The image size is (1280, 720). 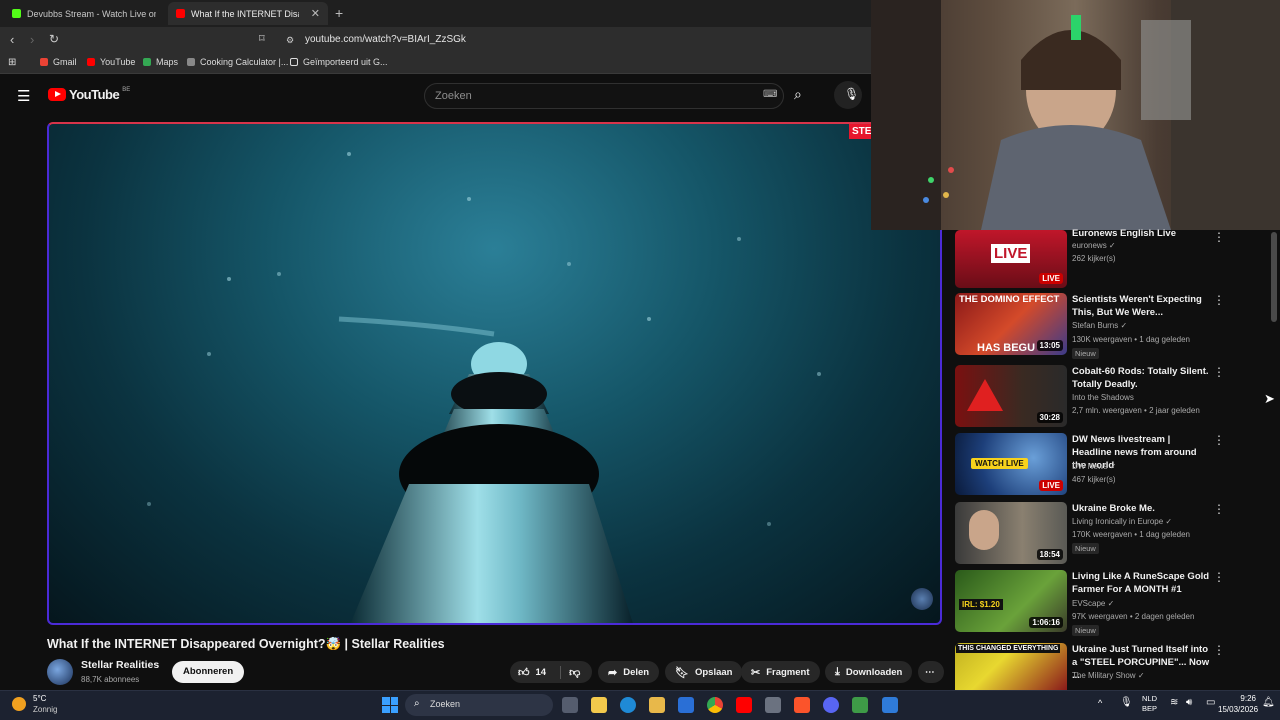 What do you see at coordinates (160, 62) in the screenshot?
I see `bookmark-maps: Maps` at bounding box center [160, 62].